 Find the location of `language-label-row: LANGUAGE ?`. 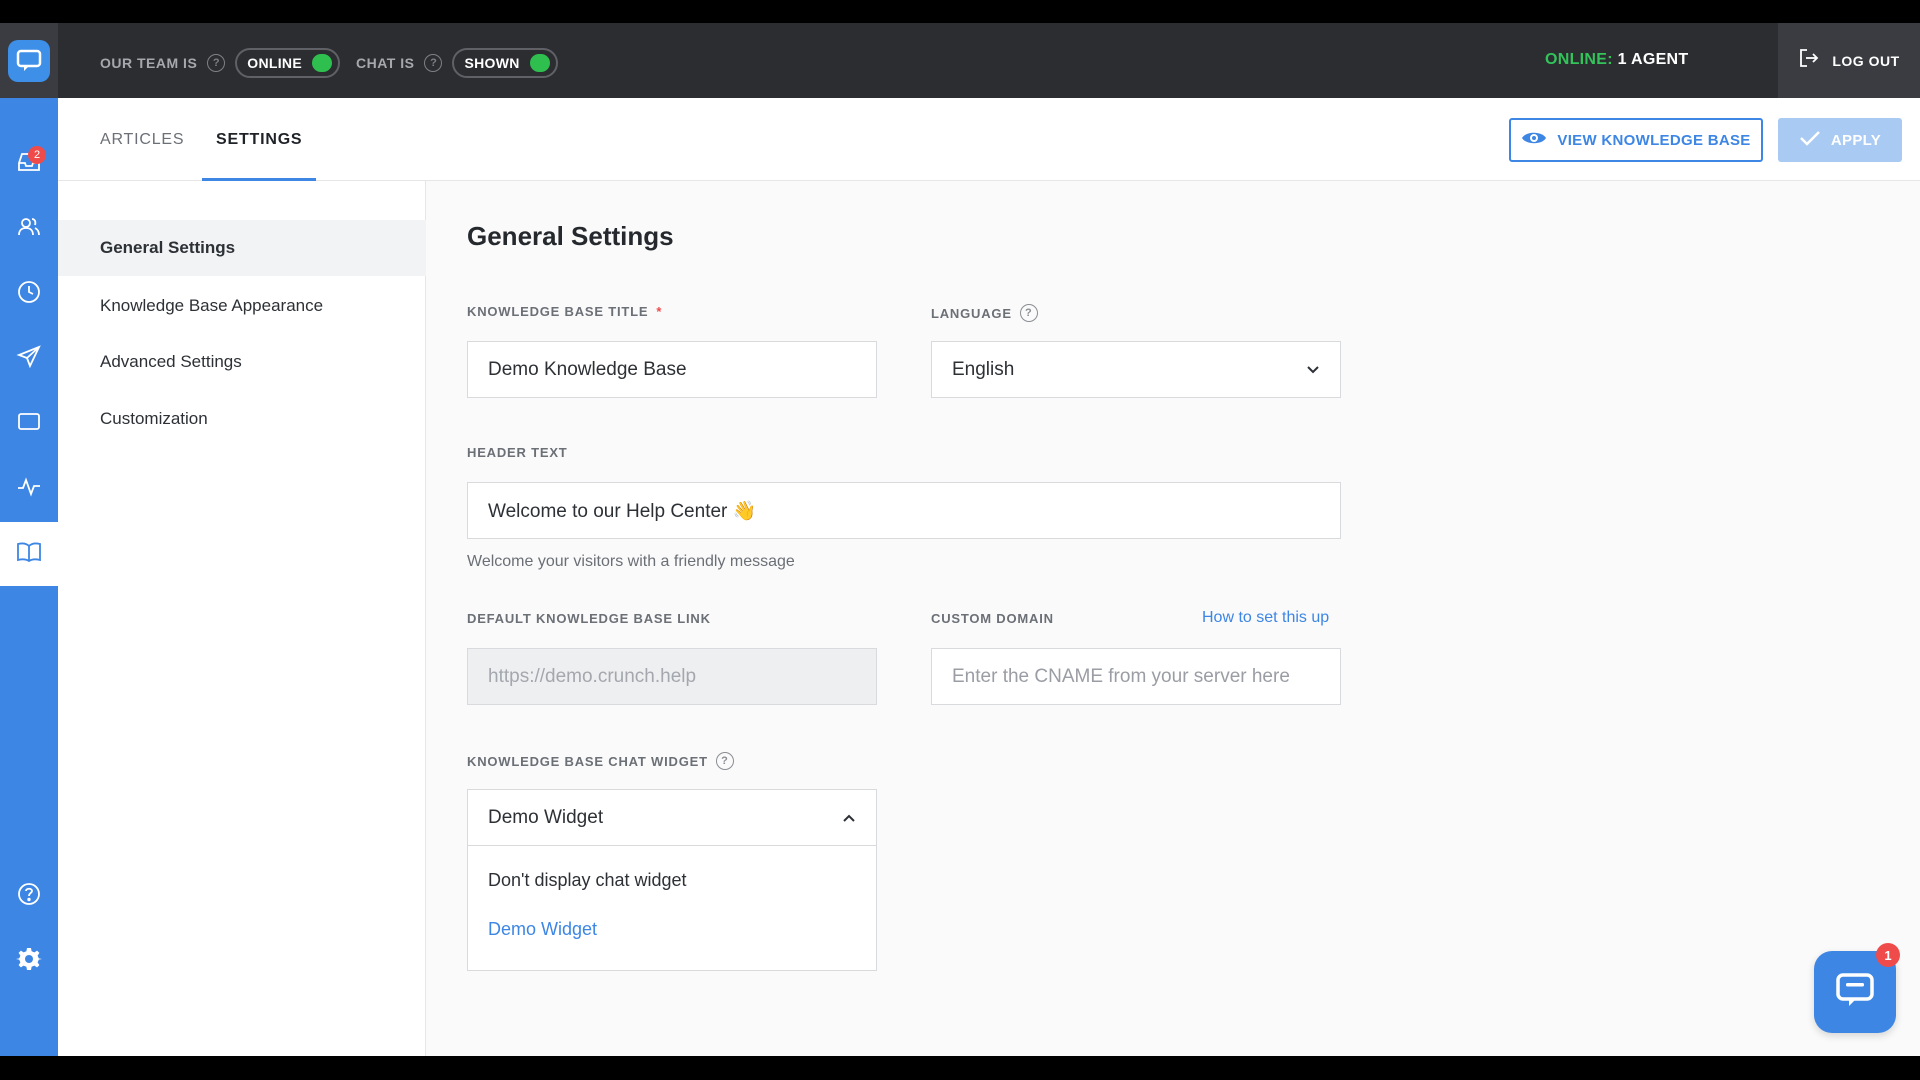

language-label-row: LANGUAGE ? is located at coordinates (984, 313).